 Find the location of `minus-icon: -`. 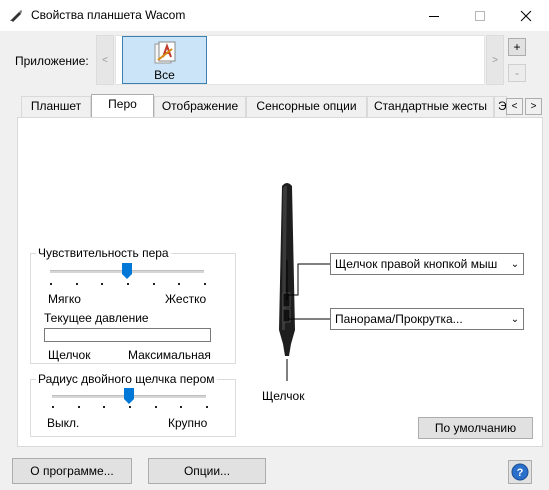

minus-icon: - is located at coordinates (517, 73).